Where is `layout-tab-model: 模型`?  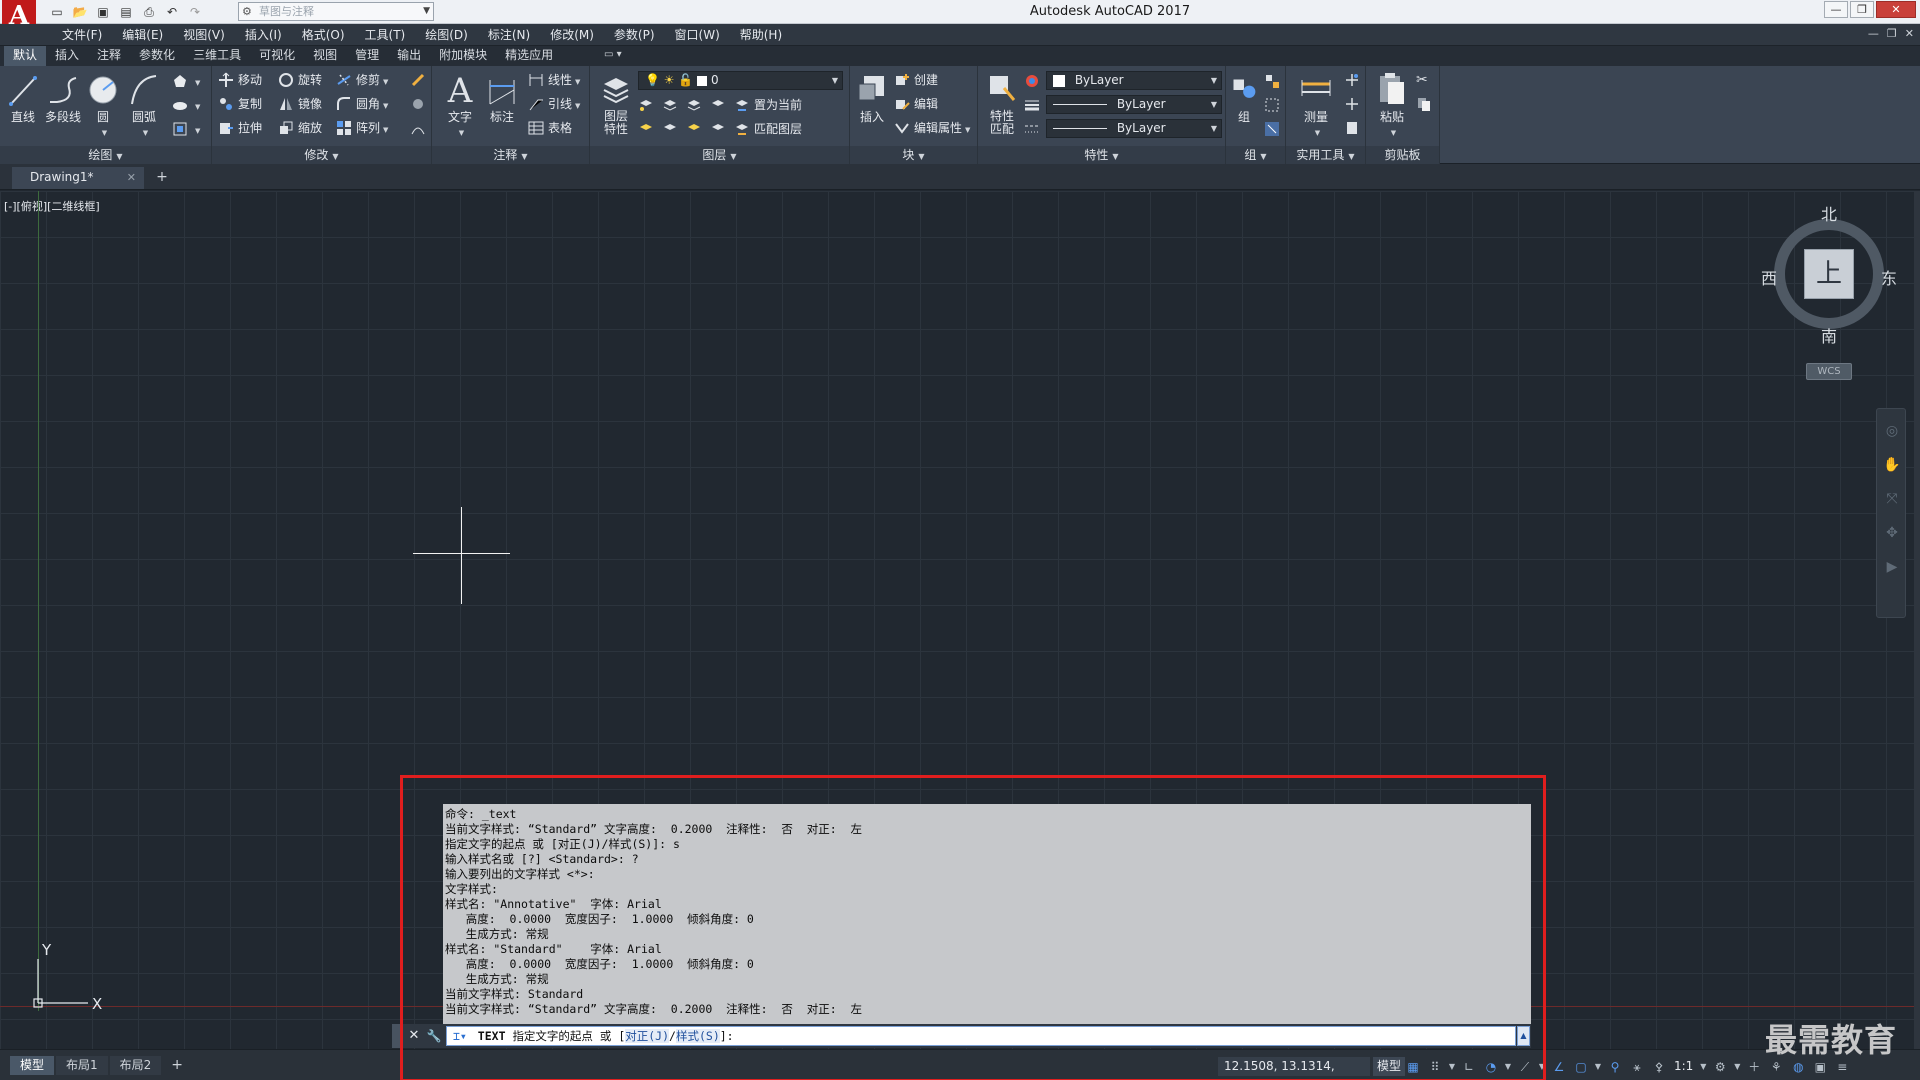
layout-tab-model: 模型 is located at coordinates (32, 1065).